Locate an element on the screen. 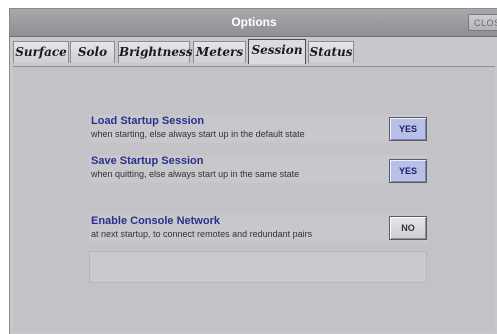  close-button: CLOS is located at coordinates (482, 22).